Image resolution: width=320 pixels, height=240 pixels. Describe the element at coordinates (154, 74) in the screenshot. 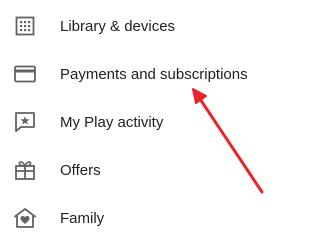

I see `menu-item-label: Payments and subscriptions` at that location.